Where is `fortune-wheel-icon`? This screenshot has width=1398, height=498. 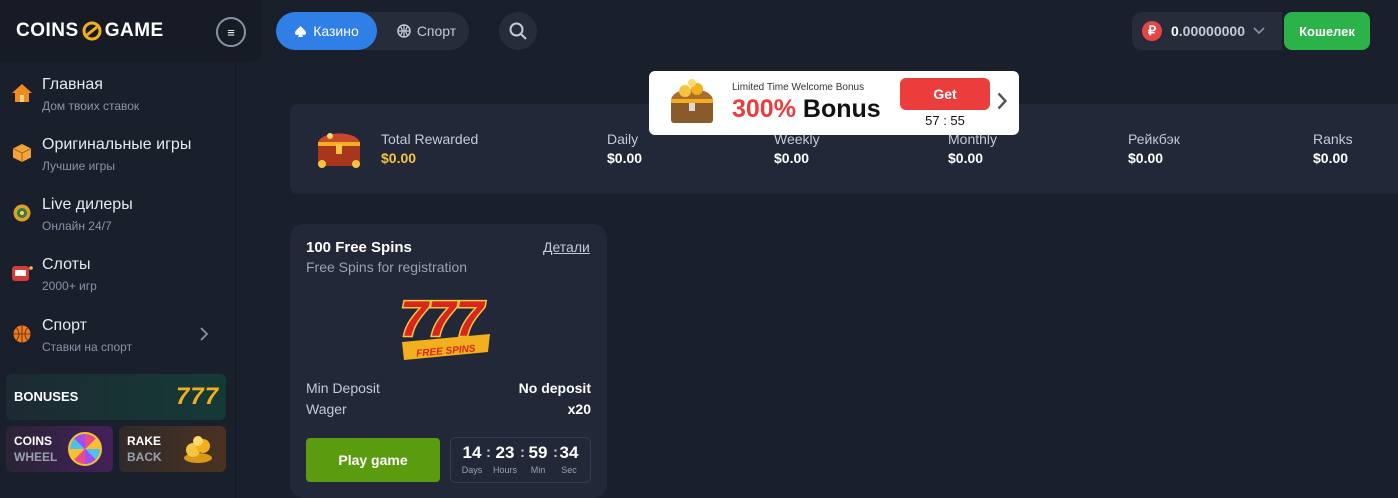 fortune-wheel-icon is located at coordinates (85, 449).